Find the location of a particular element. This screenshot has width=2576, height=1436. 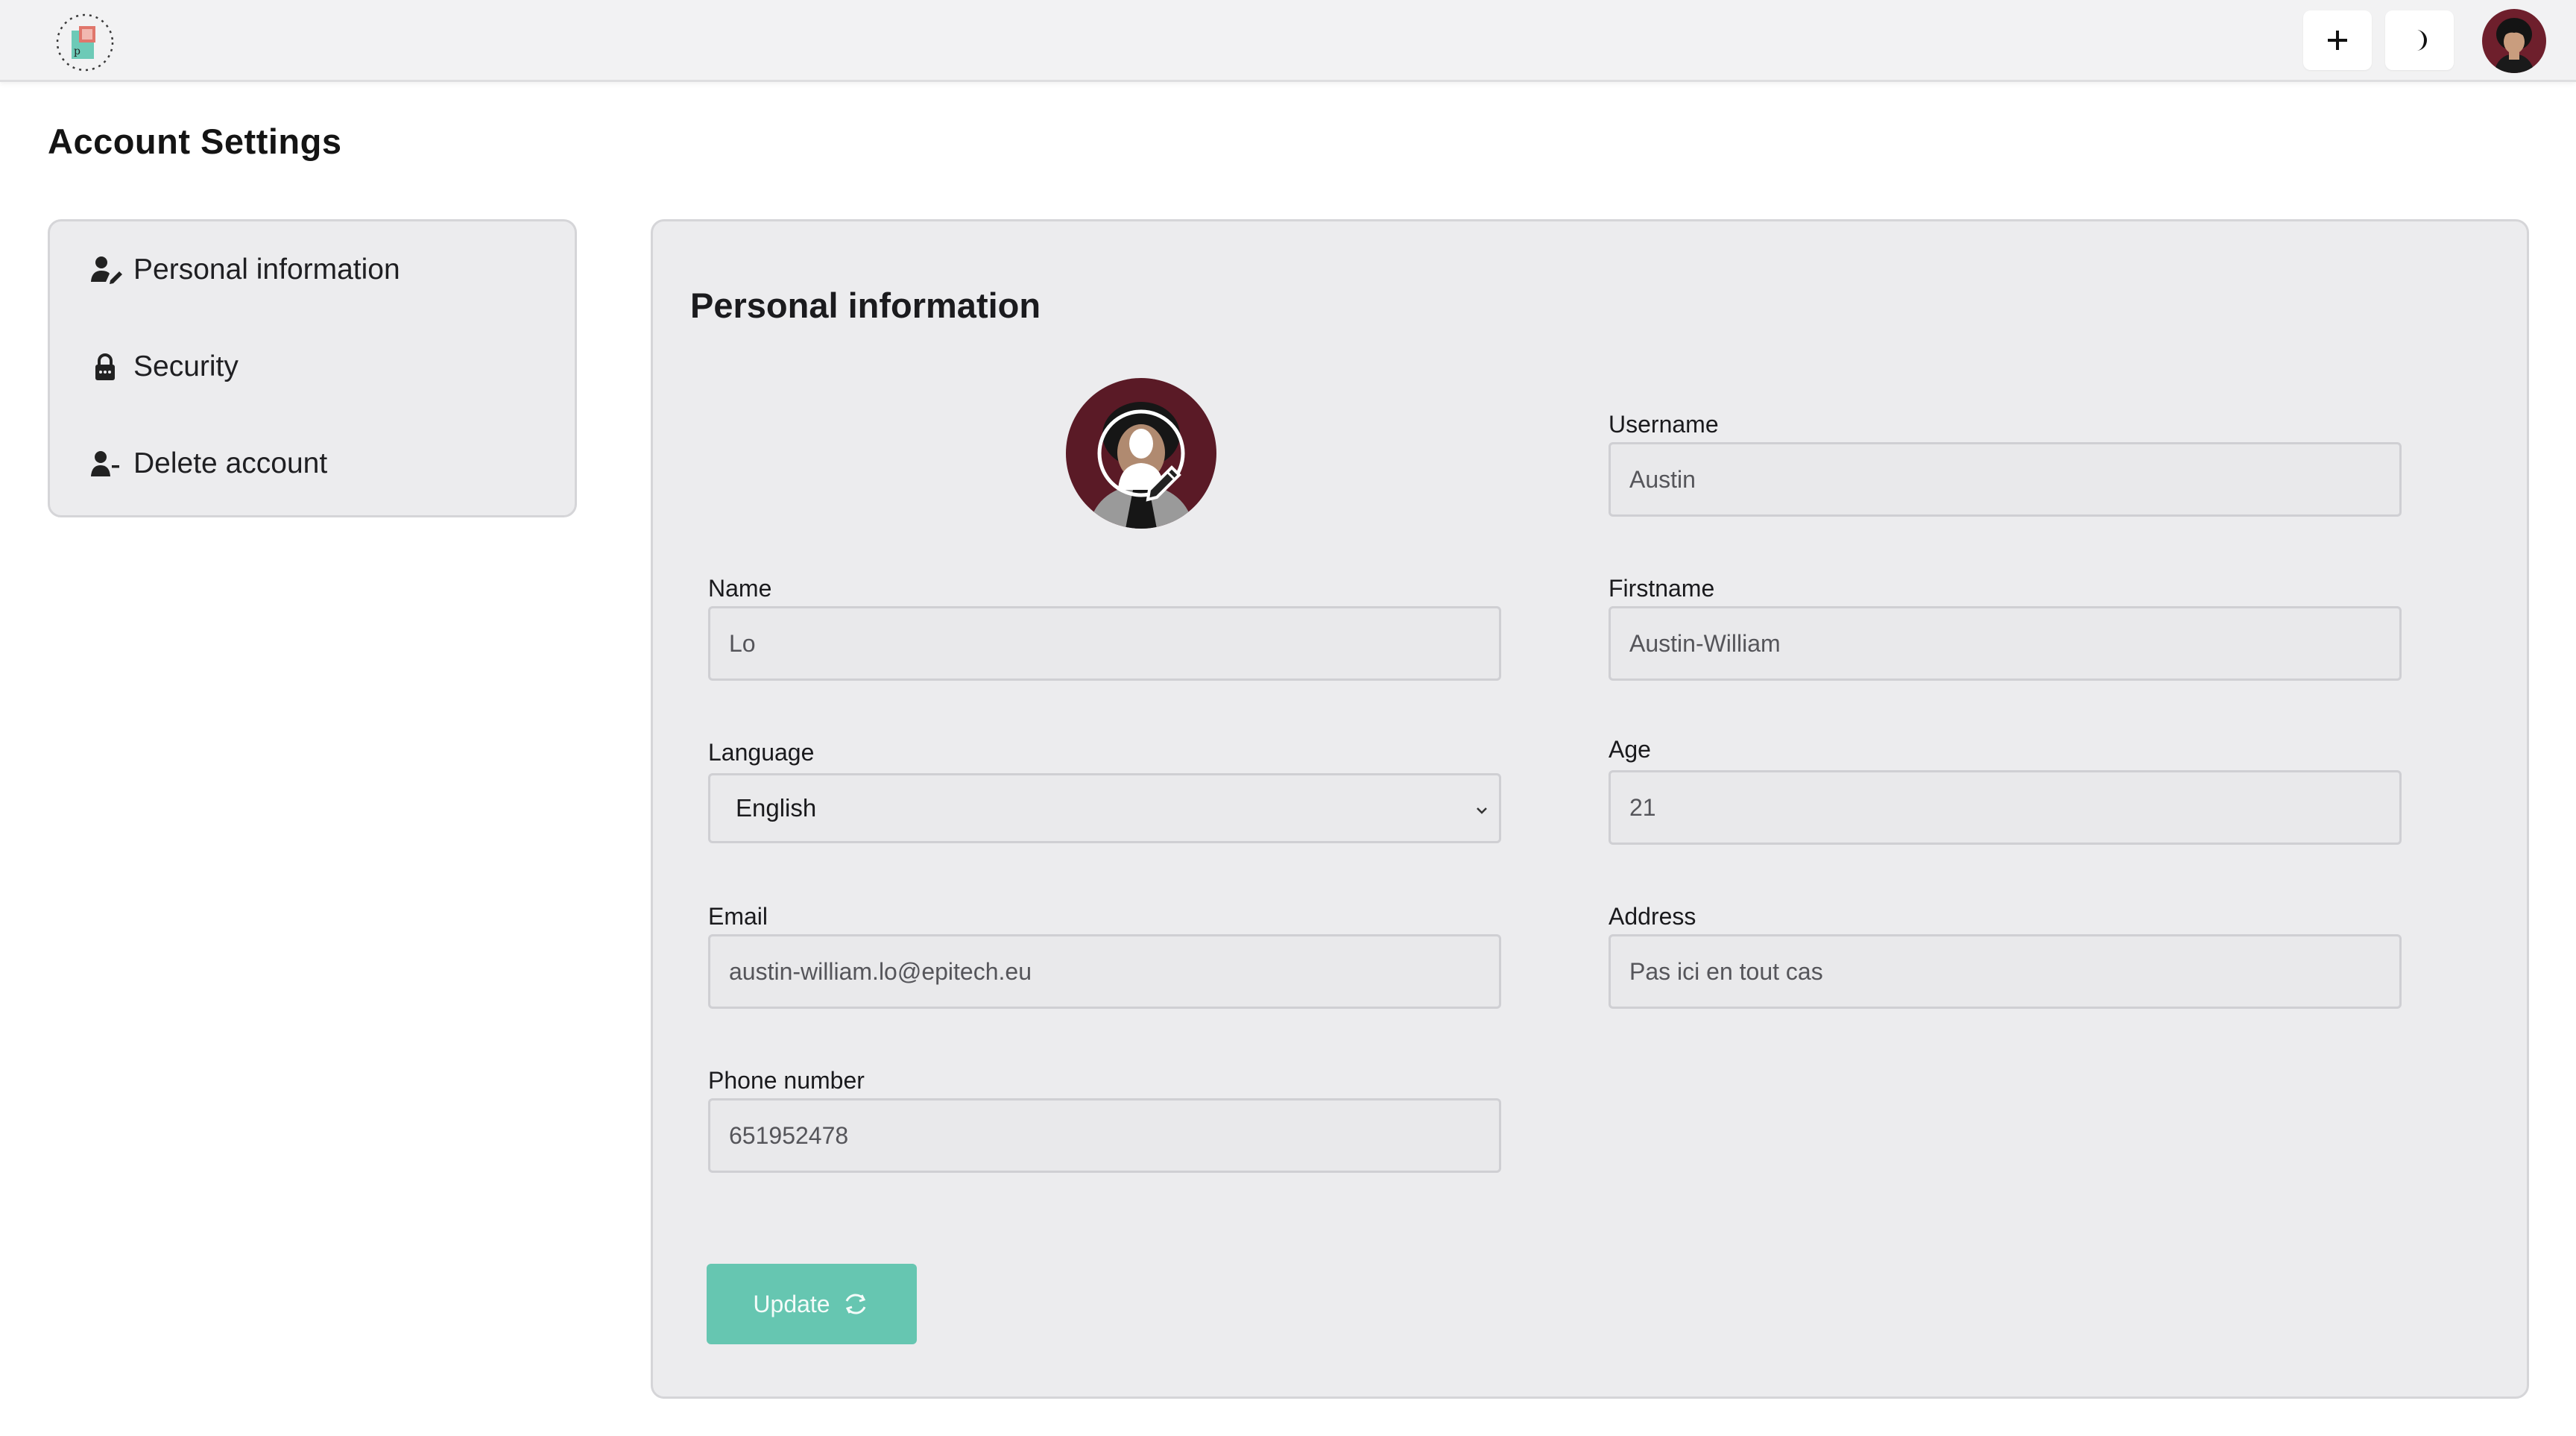

sidebar-item-label: Delete account is located at coordinates (230, 463).